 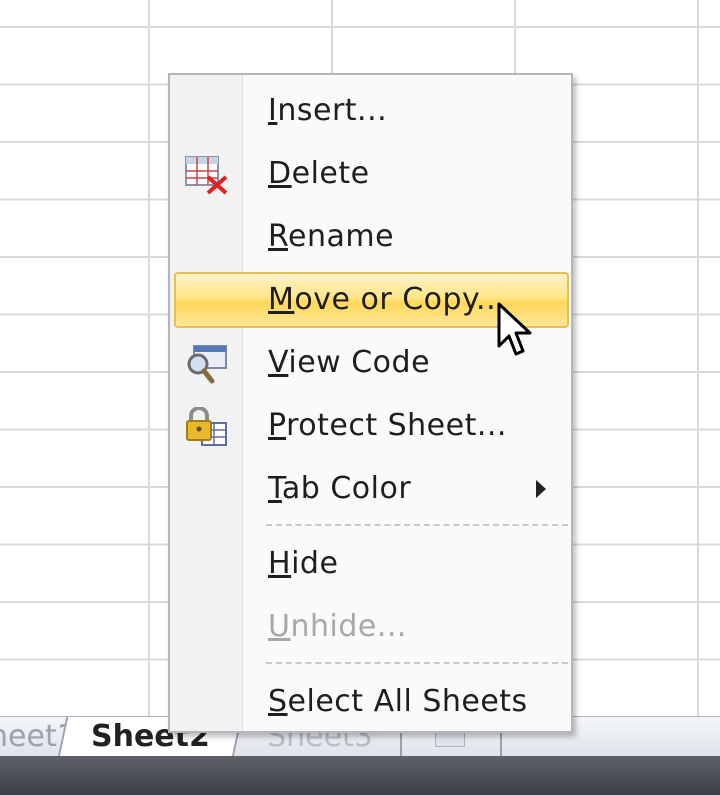 What do you see at coordinates (206, 175) in the screenshot?
I see `delete-sheet-icon` at bounding box center [206, 175].